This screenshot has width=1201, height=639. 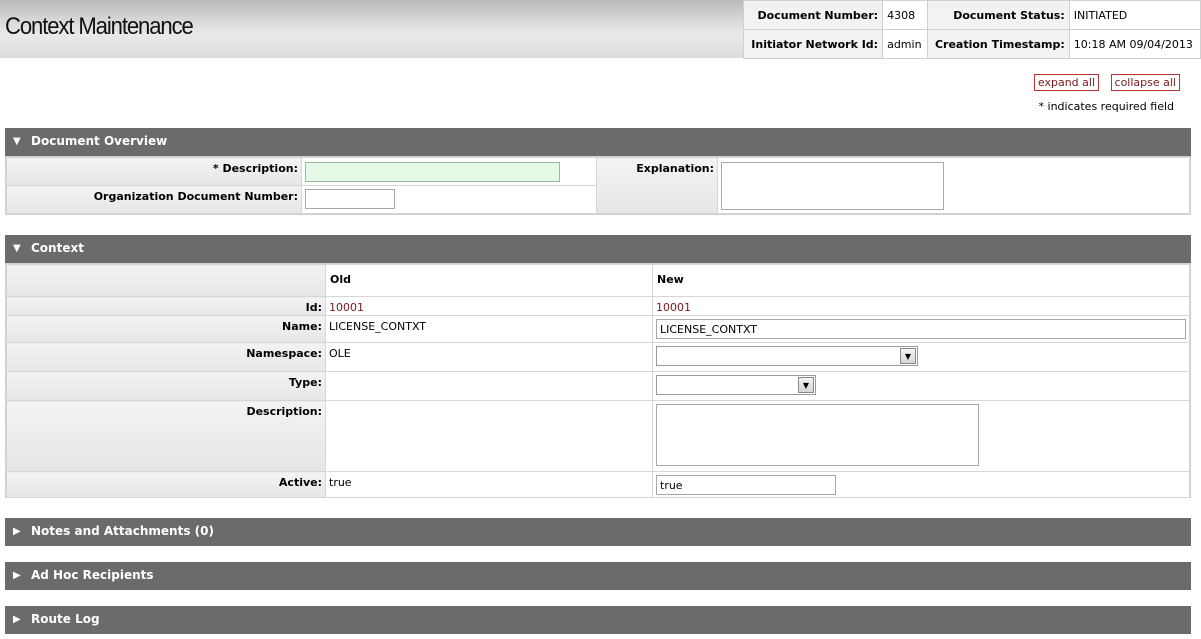 What do you see at coordinates (489, 306) in the screenshot?
I see `id-old-value: 10001` at bounding box center [489, 306].